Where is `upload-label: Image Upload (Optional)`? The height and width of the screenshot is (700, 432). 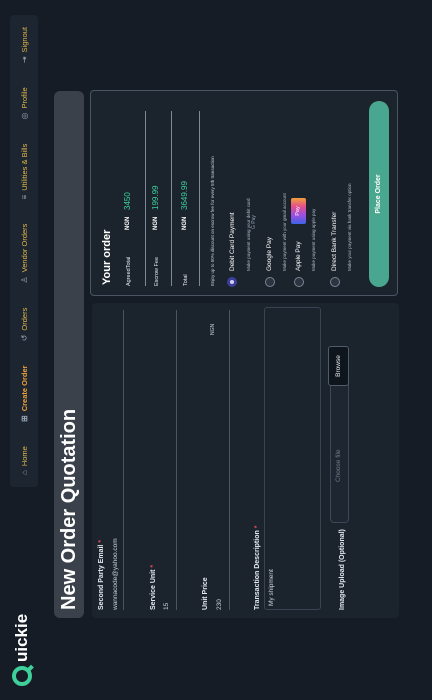 upload-label: Image Upload (Optional) is located at coordinates (342, 569).